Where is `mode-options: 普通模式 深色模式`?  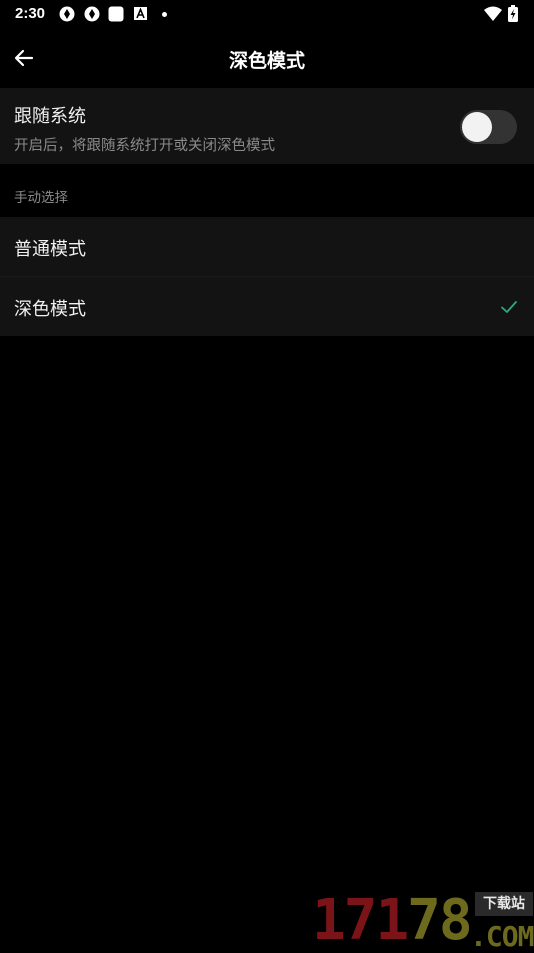 mode-options: 普通模式 深色模式 is located at coordinates (267, 276).